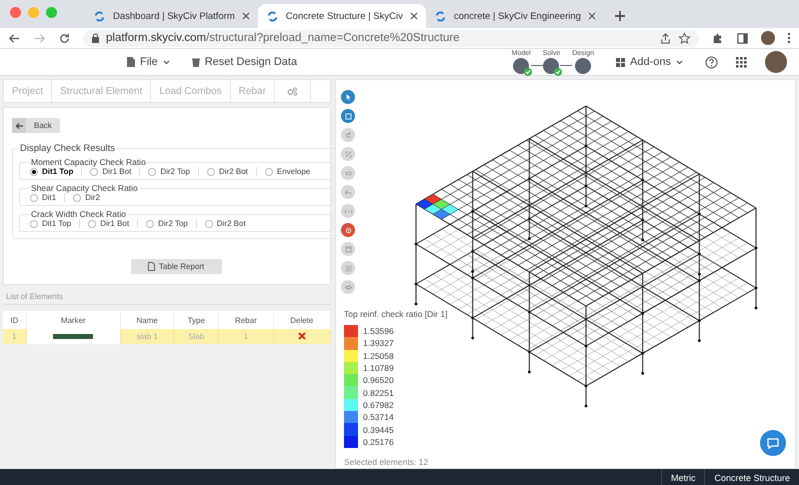 The width and height of the screenshot is (799, 485). What do you see at coordinates (682, 477) in the screenshot?
I see `units-label: Metric` at bounding box center [682, 477].